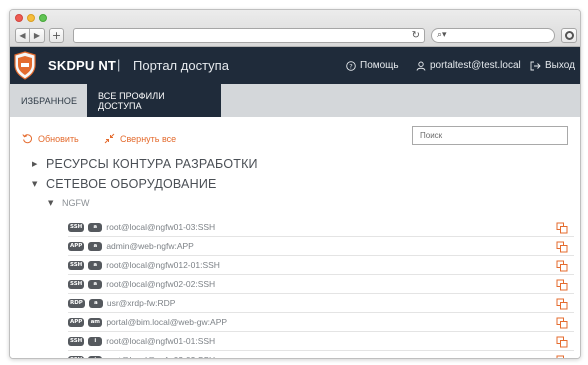 Image resolution: width=588 pixels, height=365 pixels. Describe the element at coordinates (442, 35) in the screenshot. I see `search-icon: ⌕▾` at that location.